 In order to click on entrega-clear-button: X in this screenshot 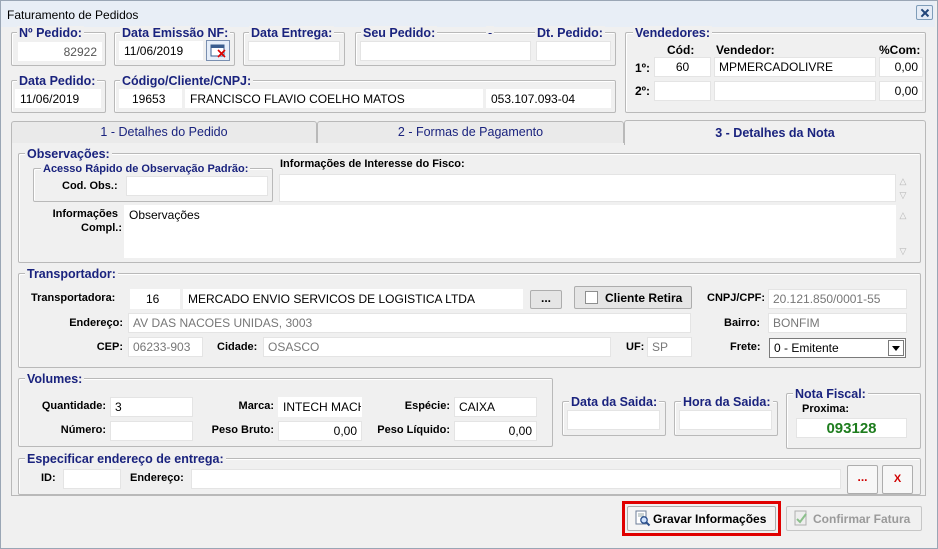, I will do `click(897, 479)`.